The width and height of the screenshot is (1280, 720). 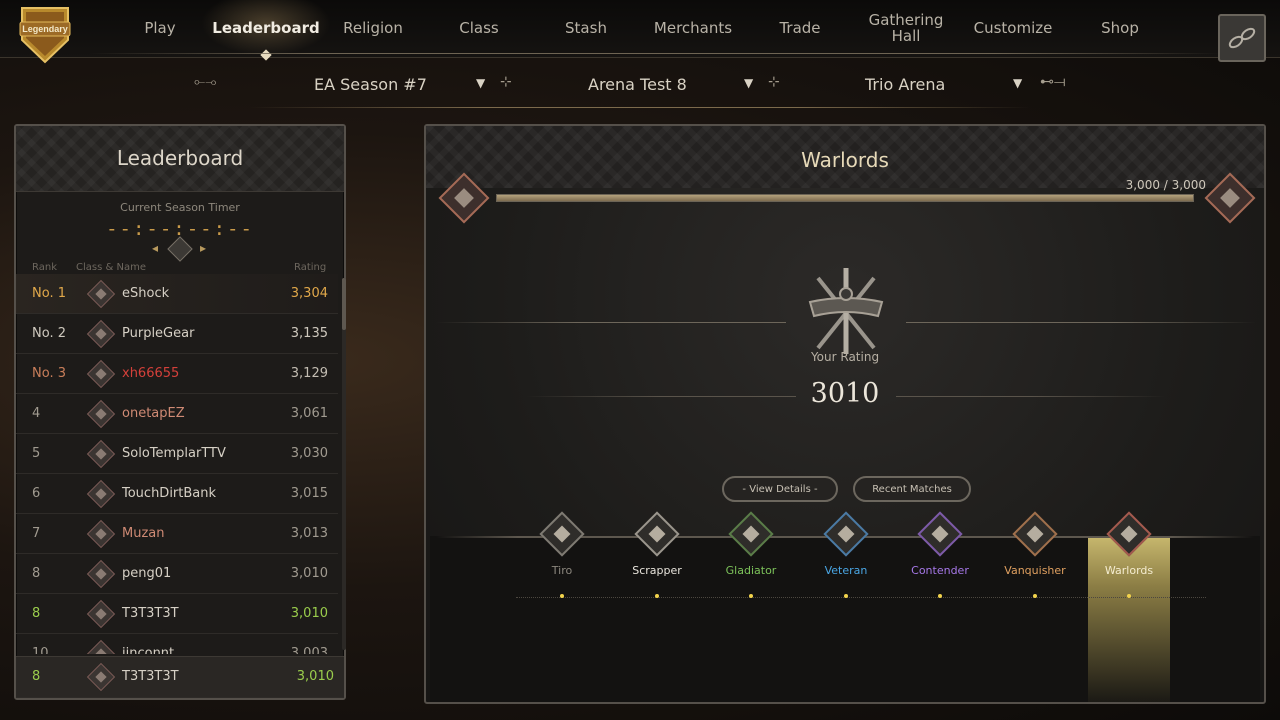 I want to click on season-timer-label: Current Season Timer, so click(x=180, y=207).